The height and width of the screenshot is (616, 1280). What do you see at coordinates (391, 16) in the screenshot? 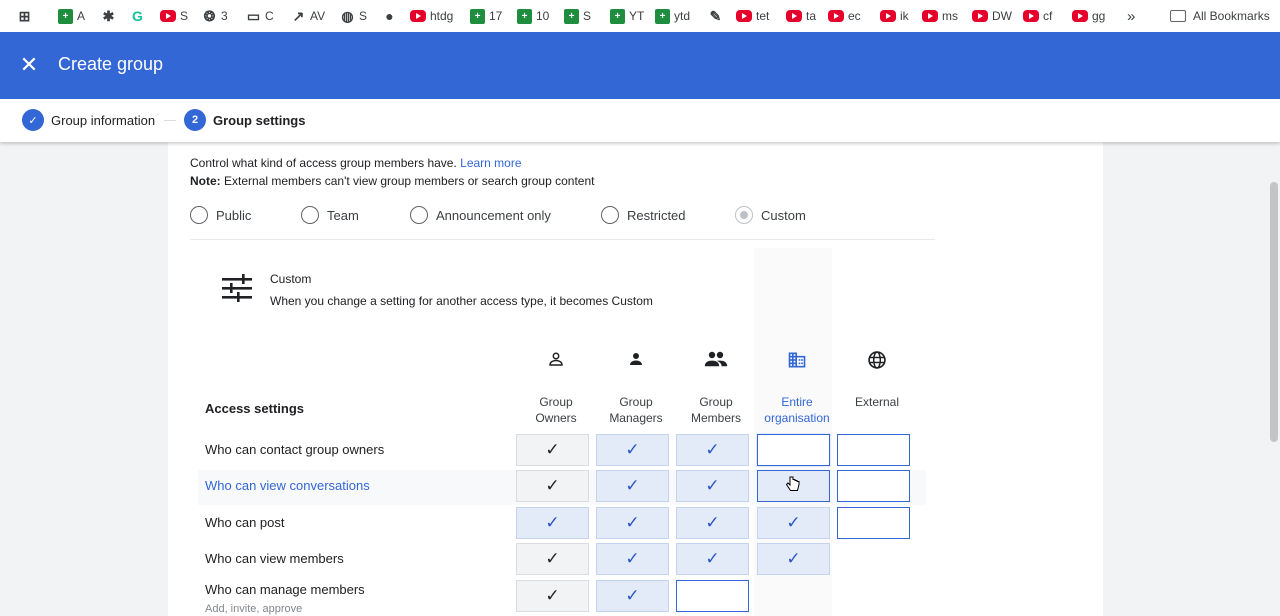
I see `bookmark-item: ●` at bounding box center [391, 16].